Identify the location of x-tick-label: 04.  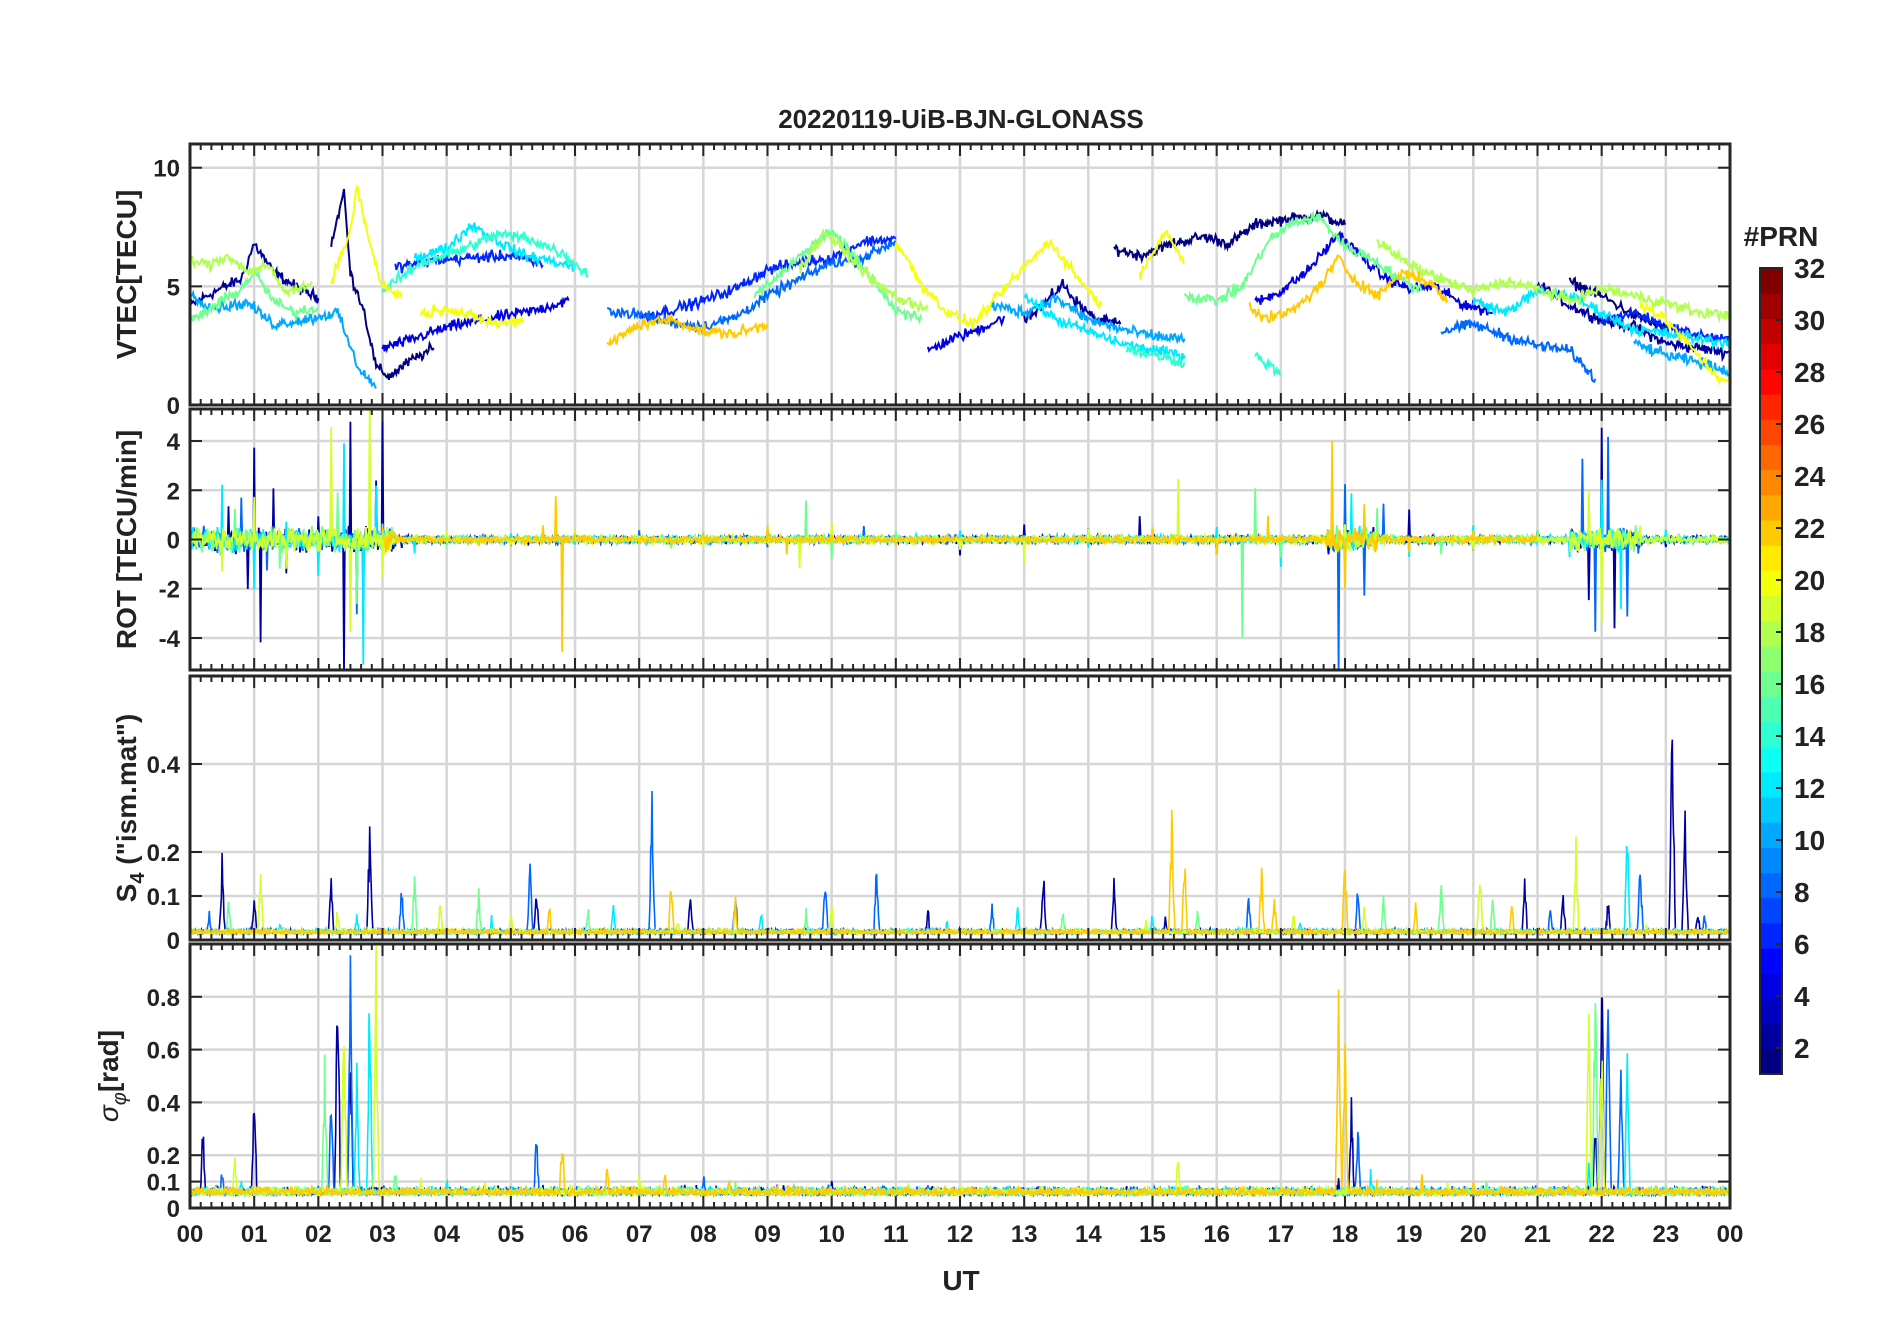
(446, 1234).